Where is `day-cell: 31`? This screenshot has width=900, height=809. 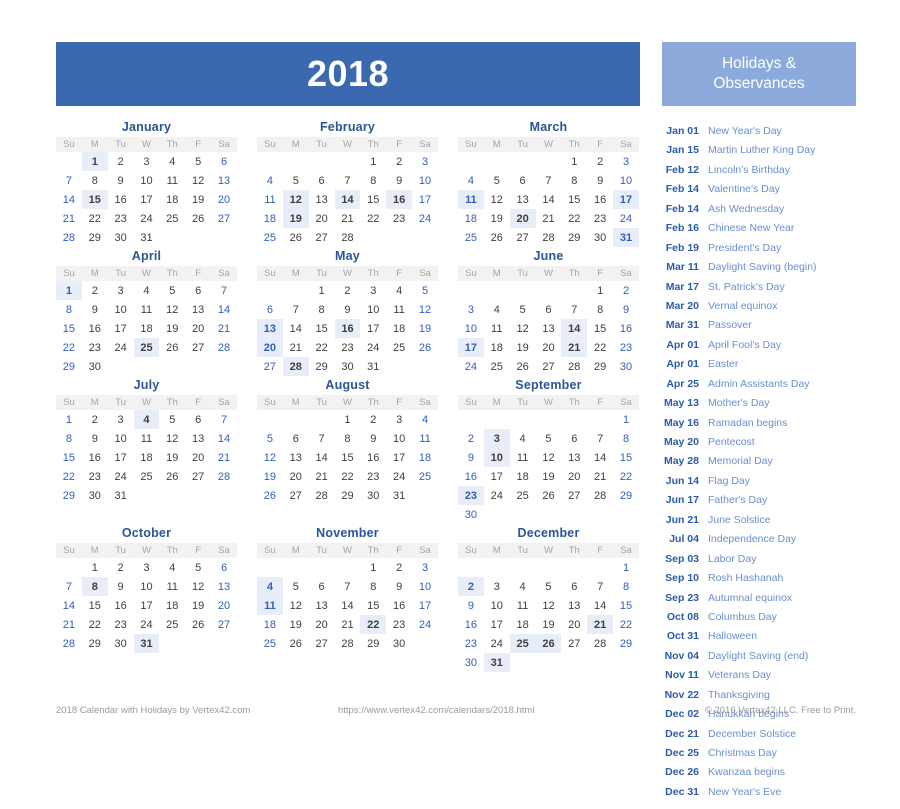 day-cell: 31 is located at coordinates (121, 495).